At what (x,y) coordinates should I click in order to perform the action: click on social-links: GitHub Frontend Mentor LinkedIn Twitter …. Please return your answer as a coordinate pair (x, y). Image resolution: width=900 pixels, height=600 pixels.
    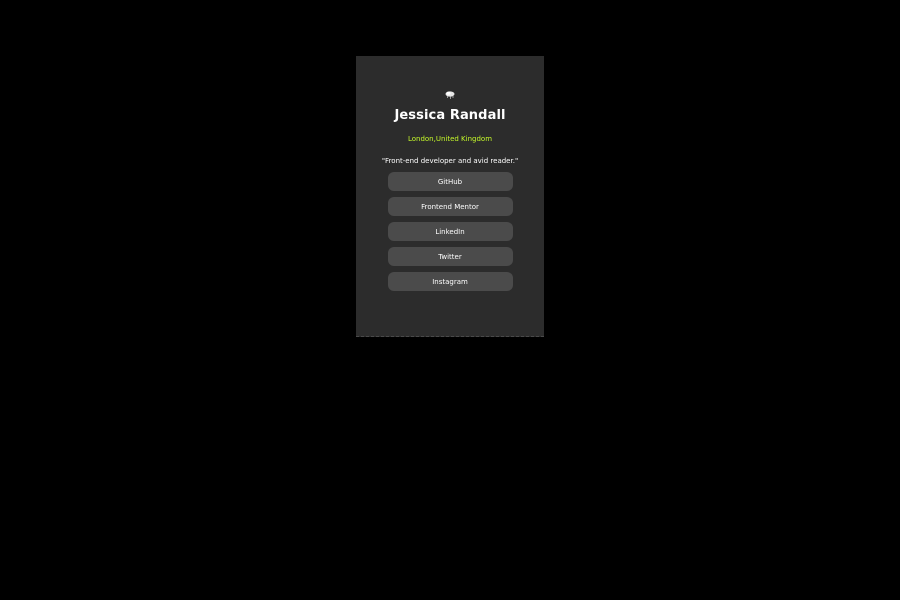
    Looking at the image, I should click on (450, 231).